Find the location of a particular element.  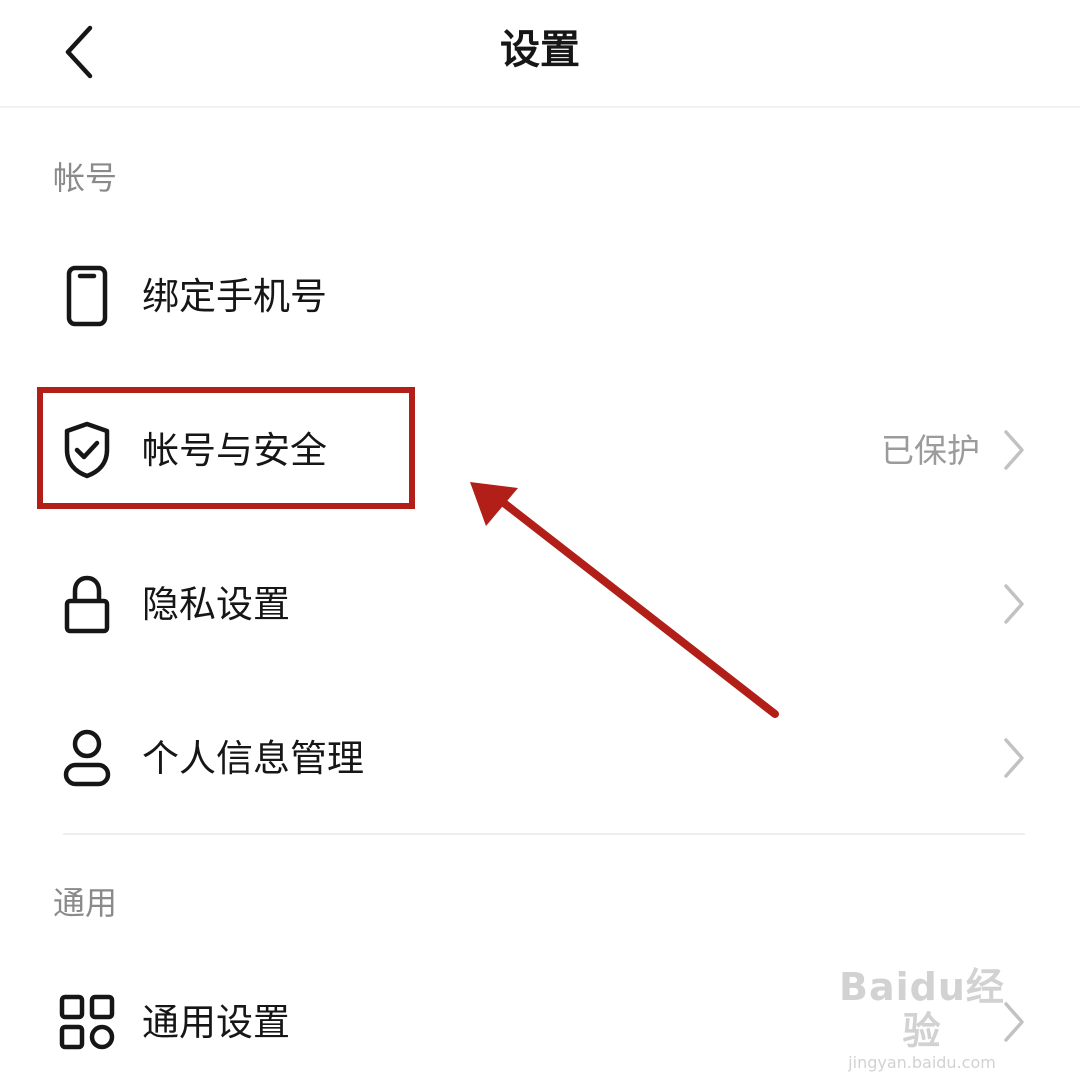

bind-phone-label: 绑定手机号 is located at coordinates (234, 296).